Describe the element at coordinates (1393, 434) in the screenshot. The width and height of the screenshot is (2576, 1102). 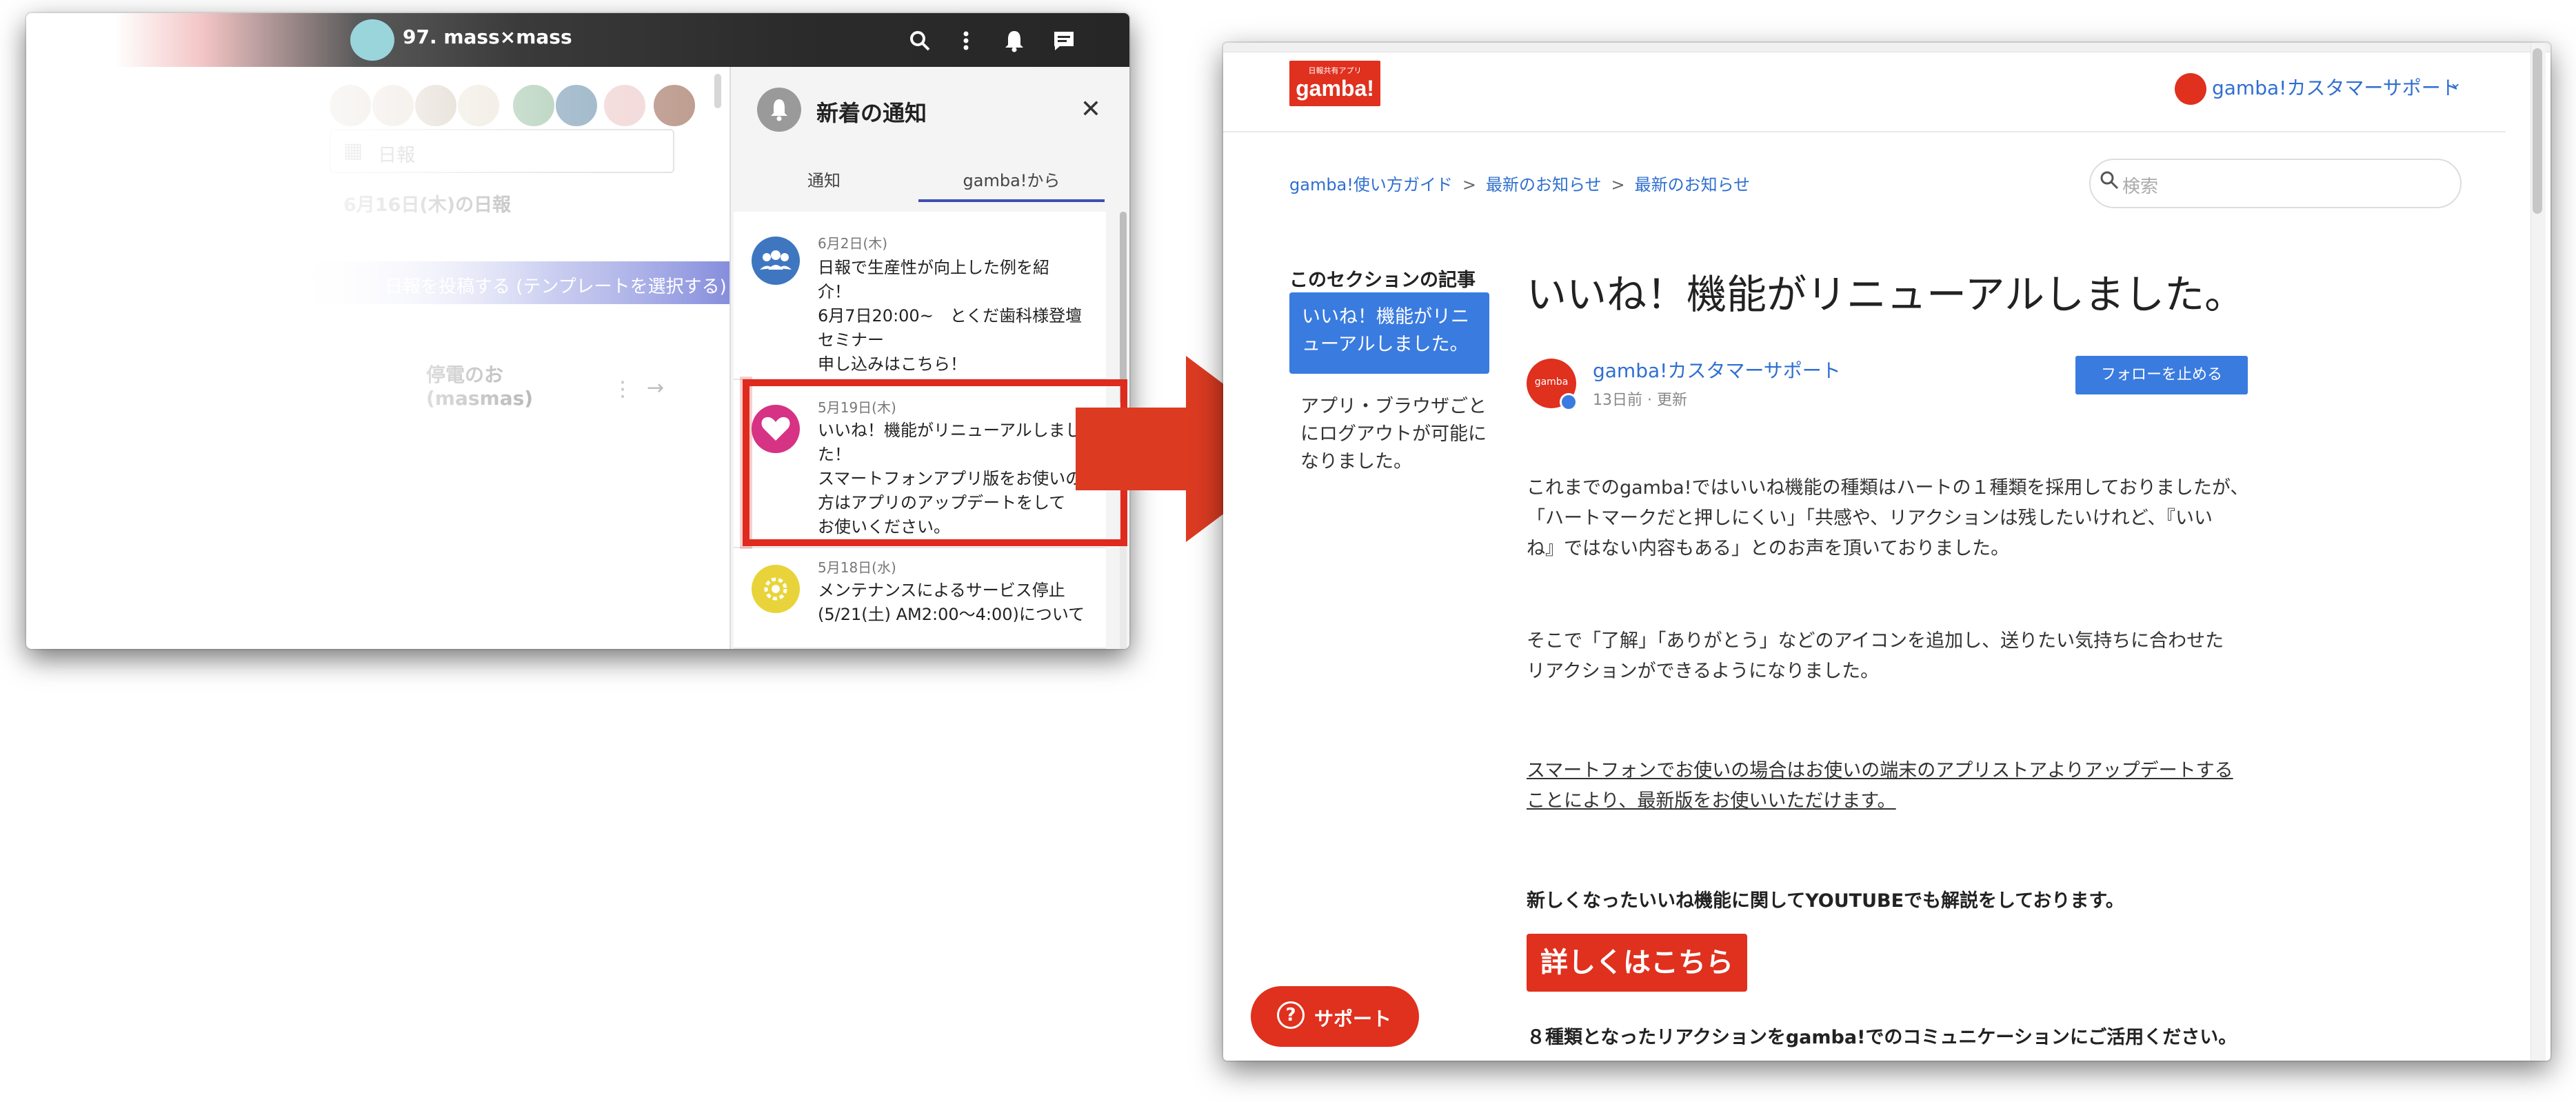
I see `section-article-link: アプリ・ブラウザごとにログアウトが可能になりました。` at that location.